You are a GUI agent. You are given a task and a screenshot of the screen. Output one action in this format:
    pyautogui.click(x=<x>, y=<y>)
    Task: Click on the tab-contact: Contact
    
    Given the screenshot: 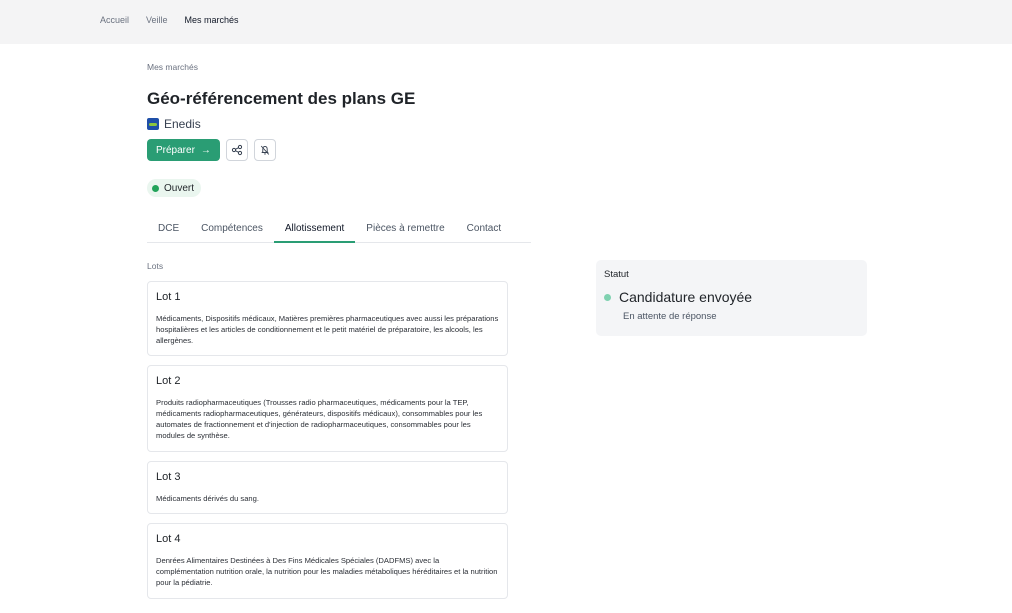 What is the action you would take?
    pyautogui.click(x=484, y=230)
    